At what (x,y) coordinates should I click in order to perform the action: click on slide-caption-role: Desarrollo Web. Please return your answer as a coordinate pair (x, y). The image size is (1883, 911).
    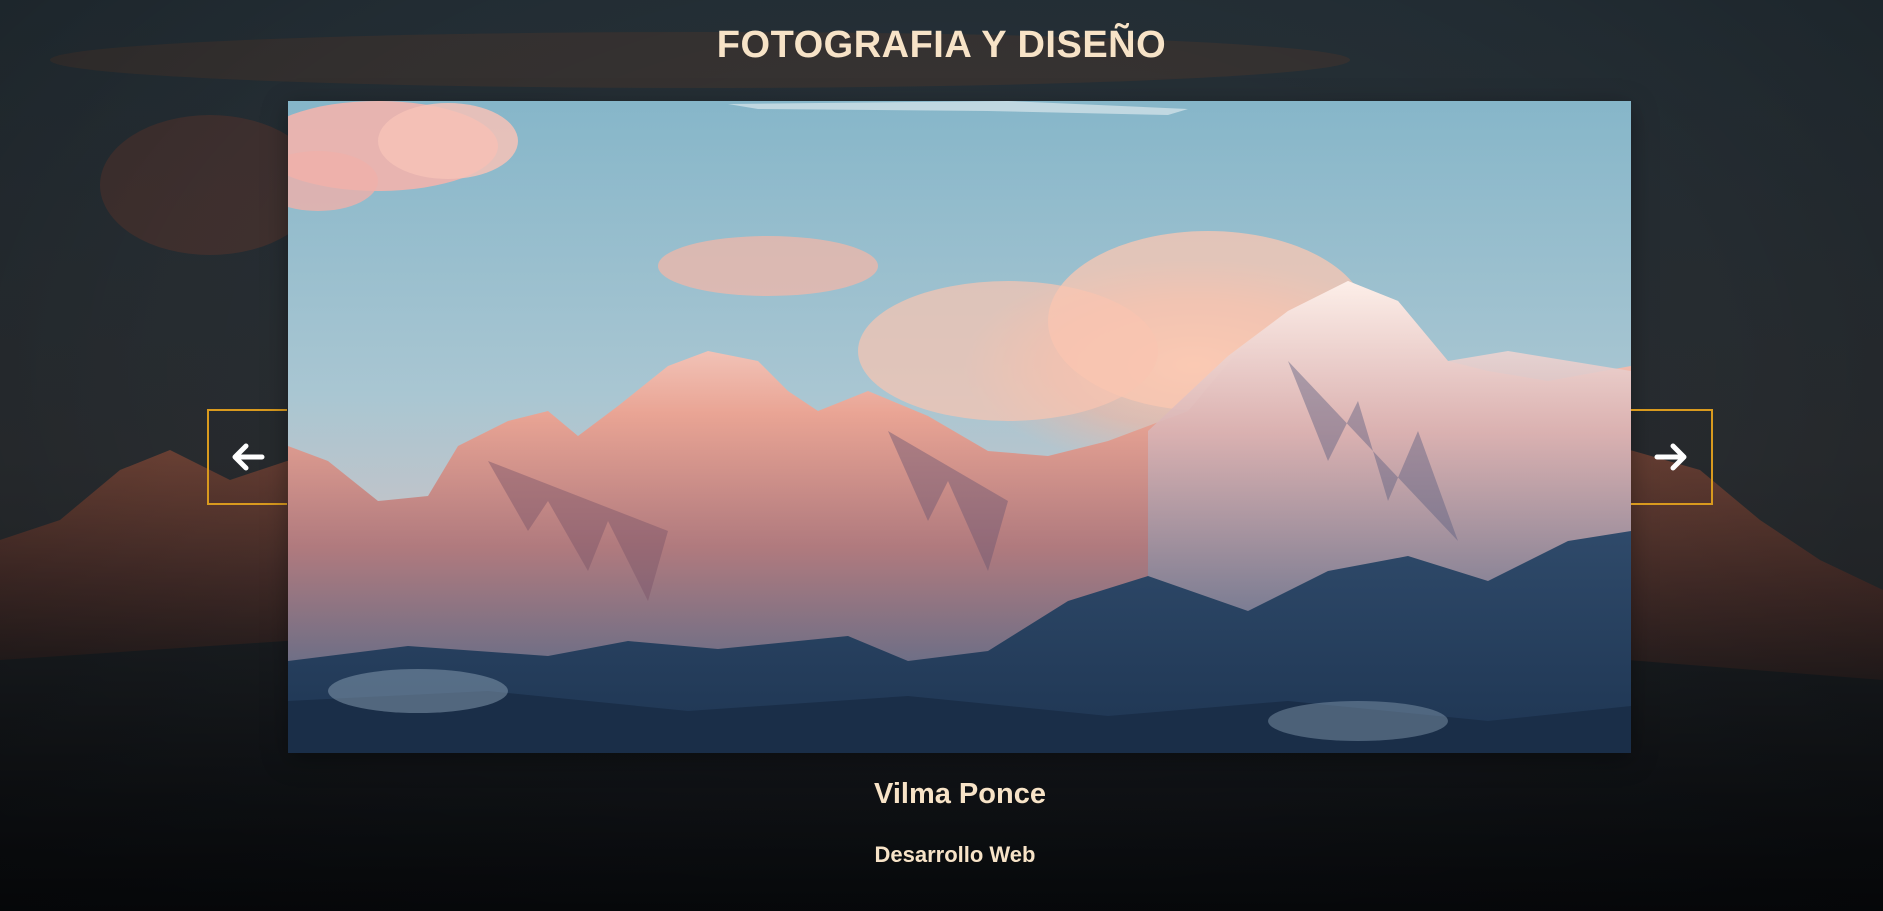
    Looking at the image, I should click on (955, 854).